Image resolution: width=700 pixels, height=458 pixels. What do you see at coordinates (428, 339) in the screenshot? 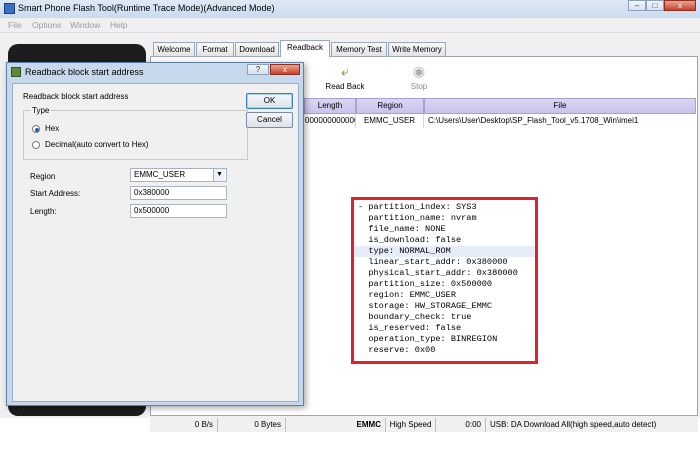
I see `line-operation-type: operation_type: BINREGION` at bounding box center [428, 339].